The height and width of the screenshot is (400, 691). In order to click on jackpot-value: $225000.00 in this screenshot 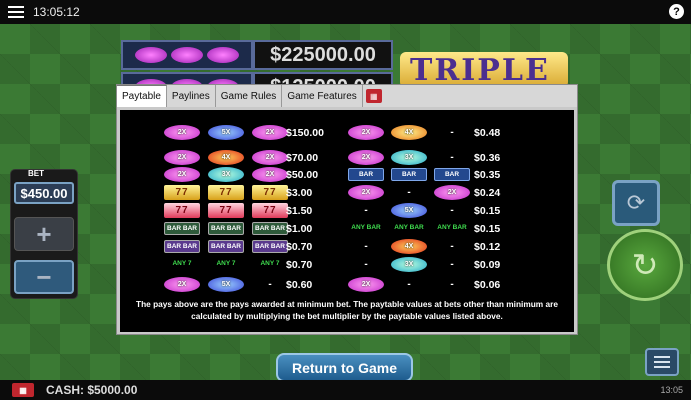, I will do `click(323, 55)`.